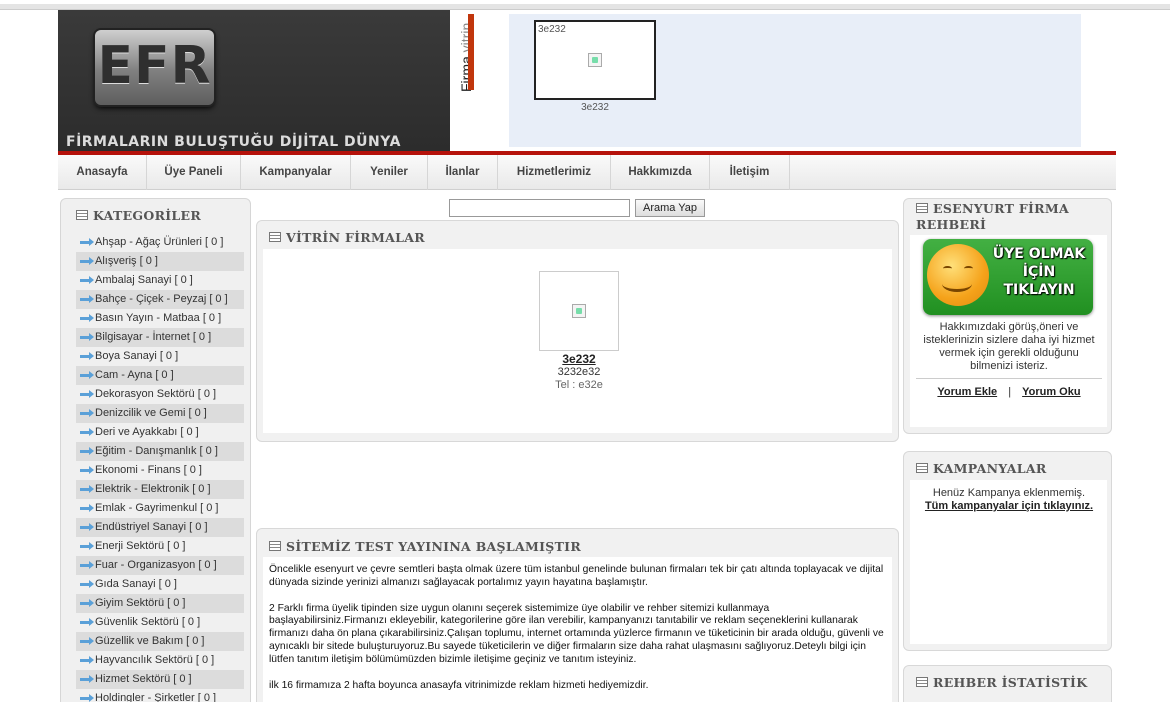 The width and height of the screenshot is (1170, 702). Describe the element at coordinates (160, 432) in the screenshot. I see `category-item: Deri ve Ayakkabı [ 0 ]` at that location.